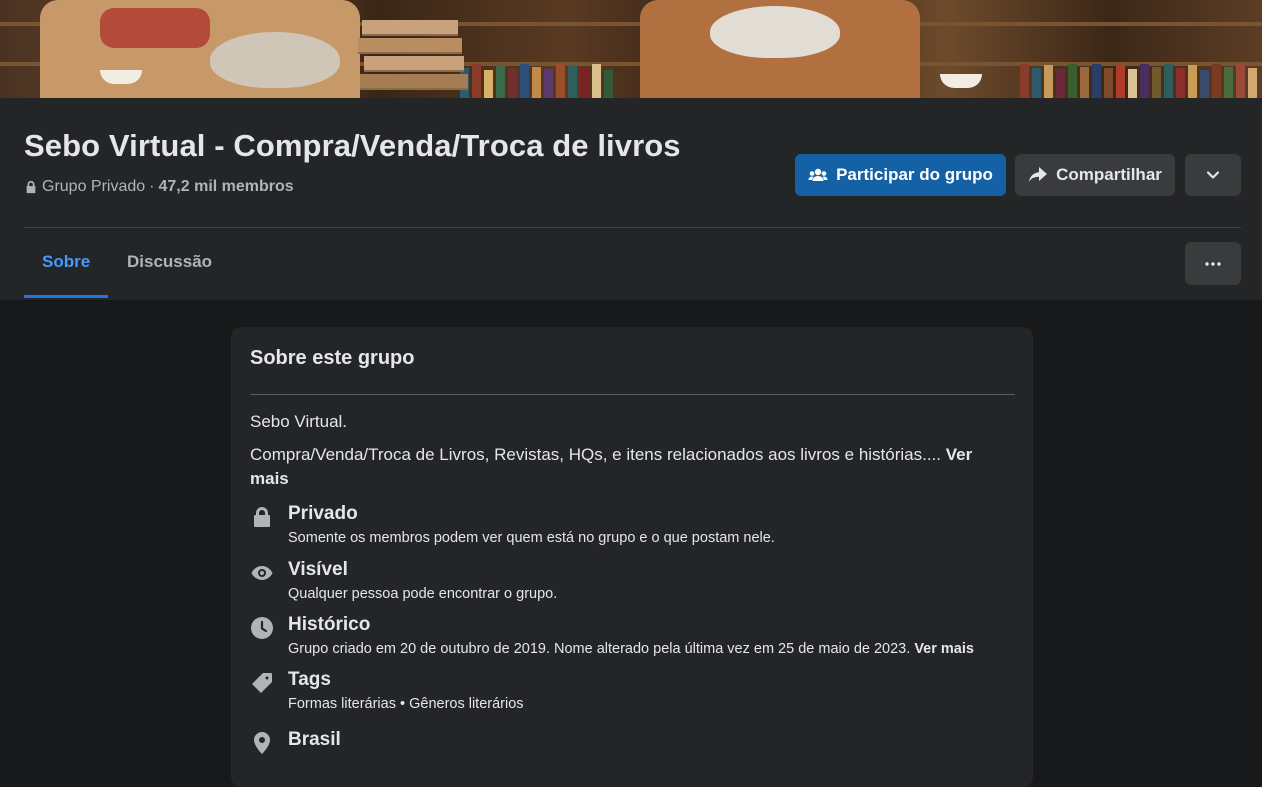 The image size is (1262, 787). What do you see at coordinates (329, 624) in the screenshot?
I see `about-item-title: Histórico` at bounding box center [329, 624].